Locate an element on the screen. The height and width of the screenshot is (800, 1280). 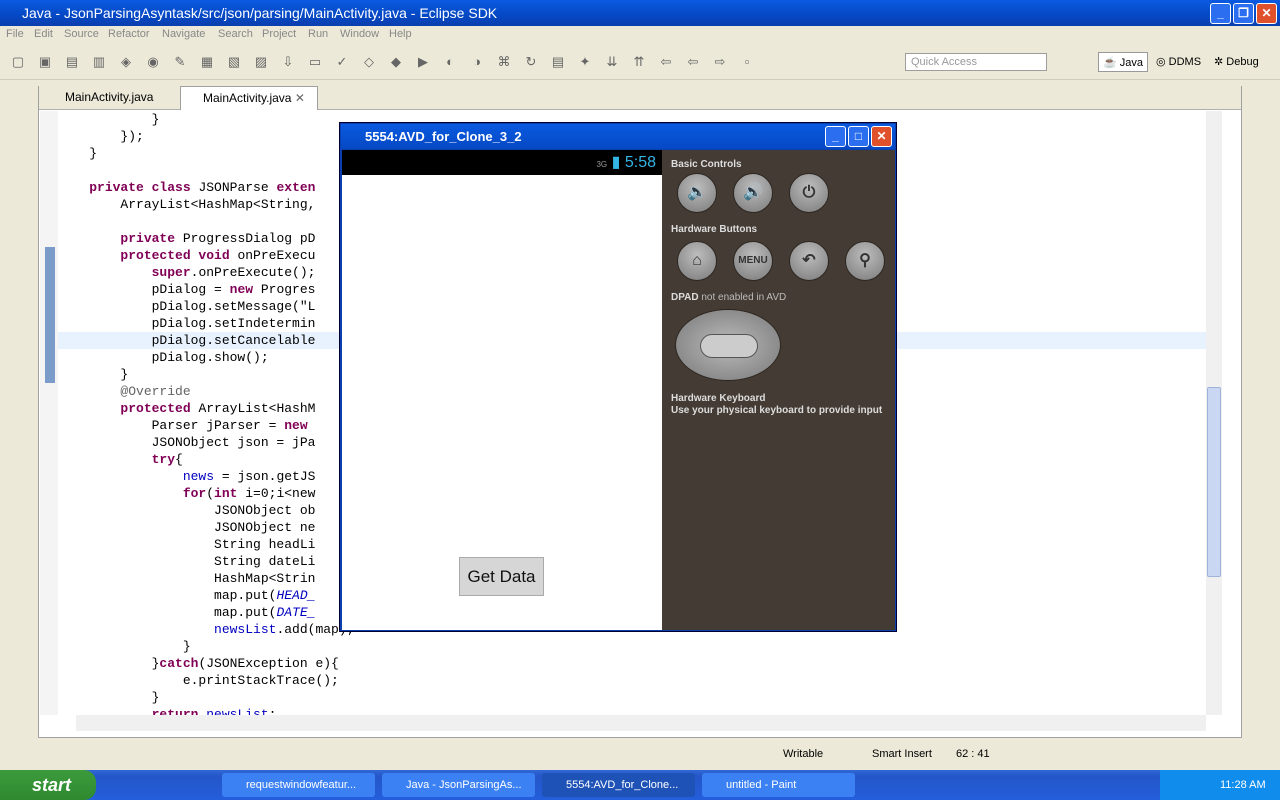
tab-mainactivity-2: MainActivity.java ✕ is located at coordinates (249, 98).